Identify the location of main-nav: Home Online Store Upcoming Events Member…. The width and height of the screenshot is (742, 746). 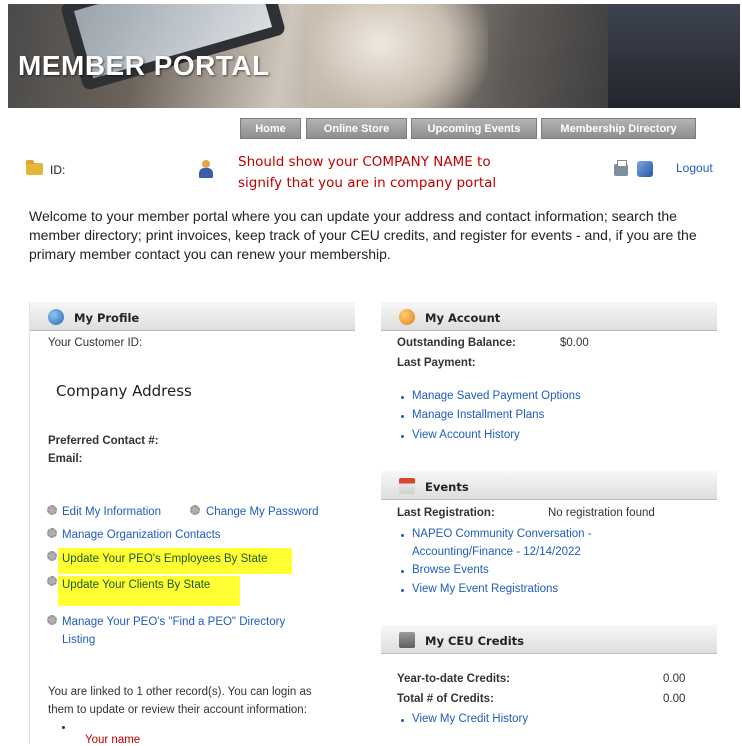
(371, 129).